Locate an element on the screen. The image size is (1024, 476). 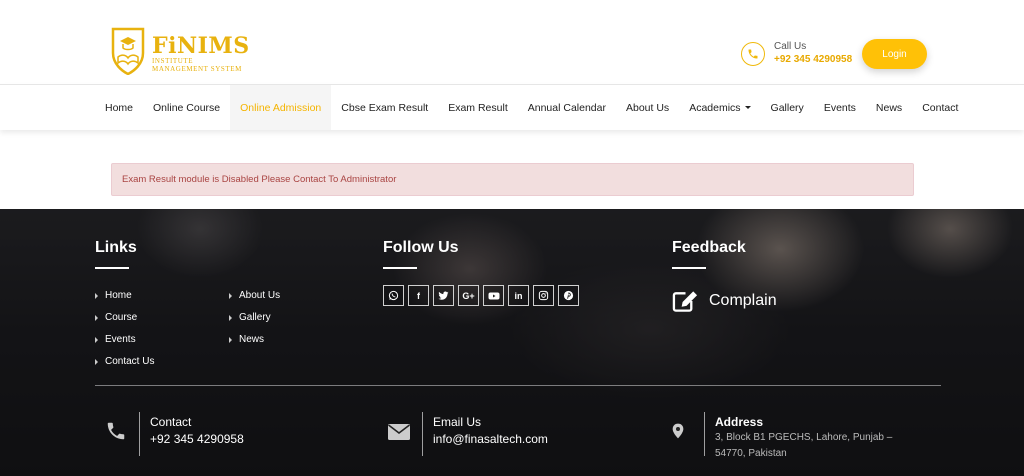
contact-title: Contact is located at coordinates (171, 422).